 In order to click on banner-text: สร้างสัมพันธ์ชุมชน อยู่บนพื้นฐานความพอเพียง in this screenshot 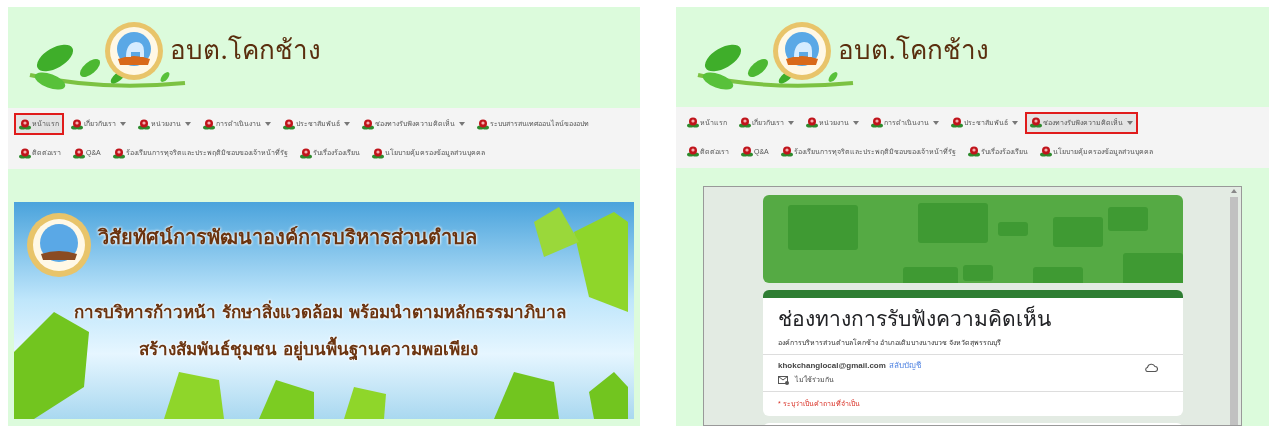, I will do `click(308, 349)`.